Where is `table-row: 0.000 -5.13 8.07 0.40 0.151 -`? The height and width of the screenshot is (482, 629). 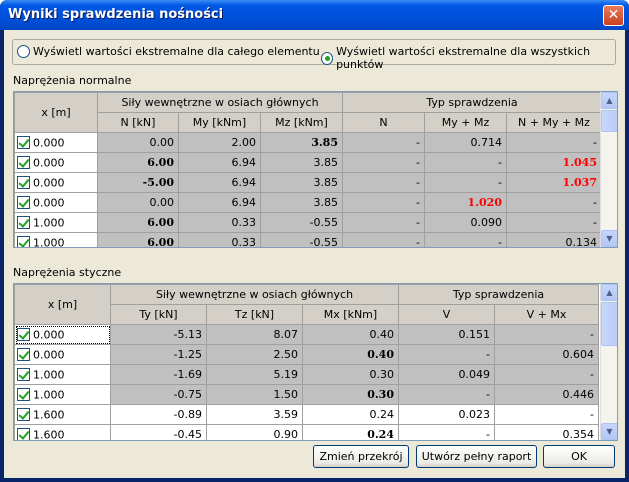
table-row: 0.000 -5.13 8.07 0.40 0.151 - is located at coordinates (306, 334).